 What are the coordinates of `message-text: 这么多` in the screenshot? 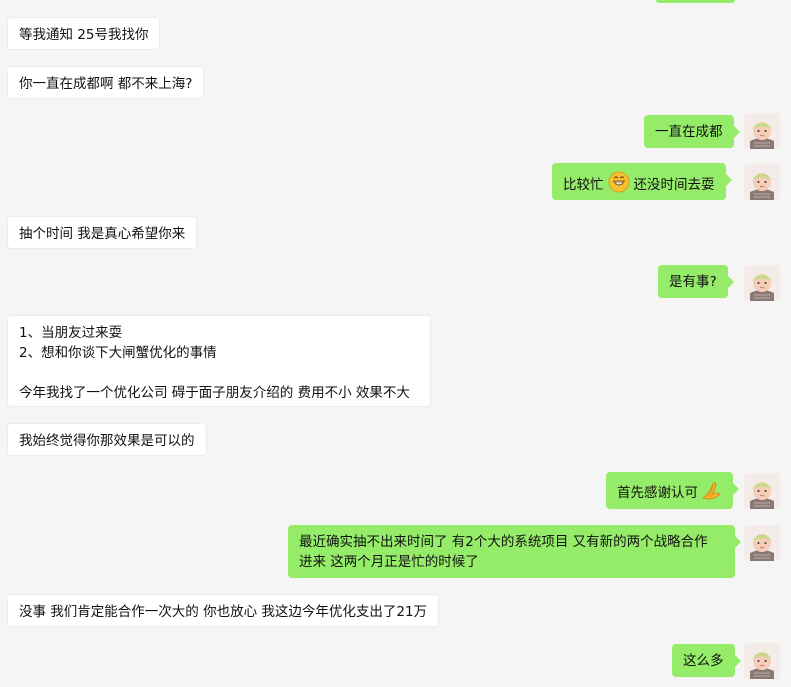 It's located at (703, 661).